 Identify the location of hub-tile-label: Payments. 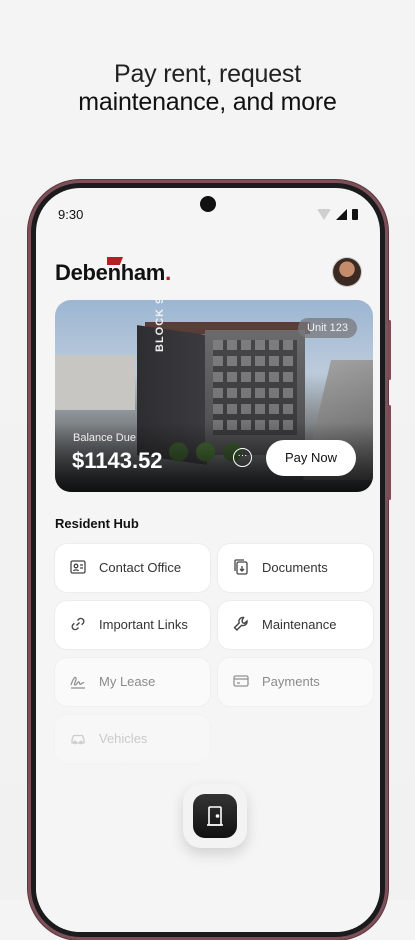
(291, 681).